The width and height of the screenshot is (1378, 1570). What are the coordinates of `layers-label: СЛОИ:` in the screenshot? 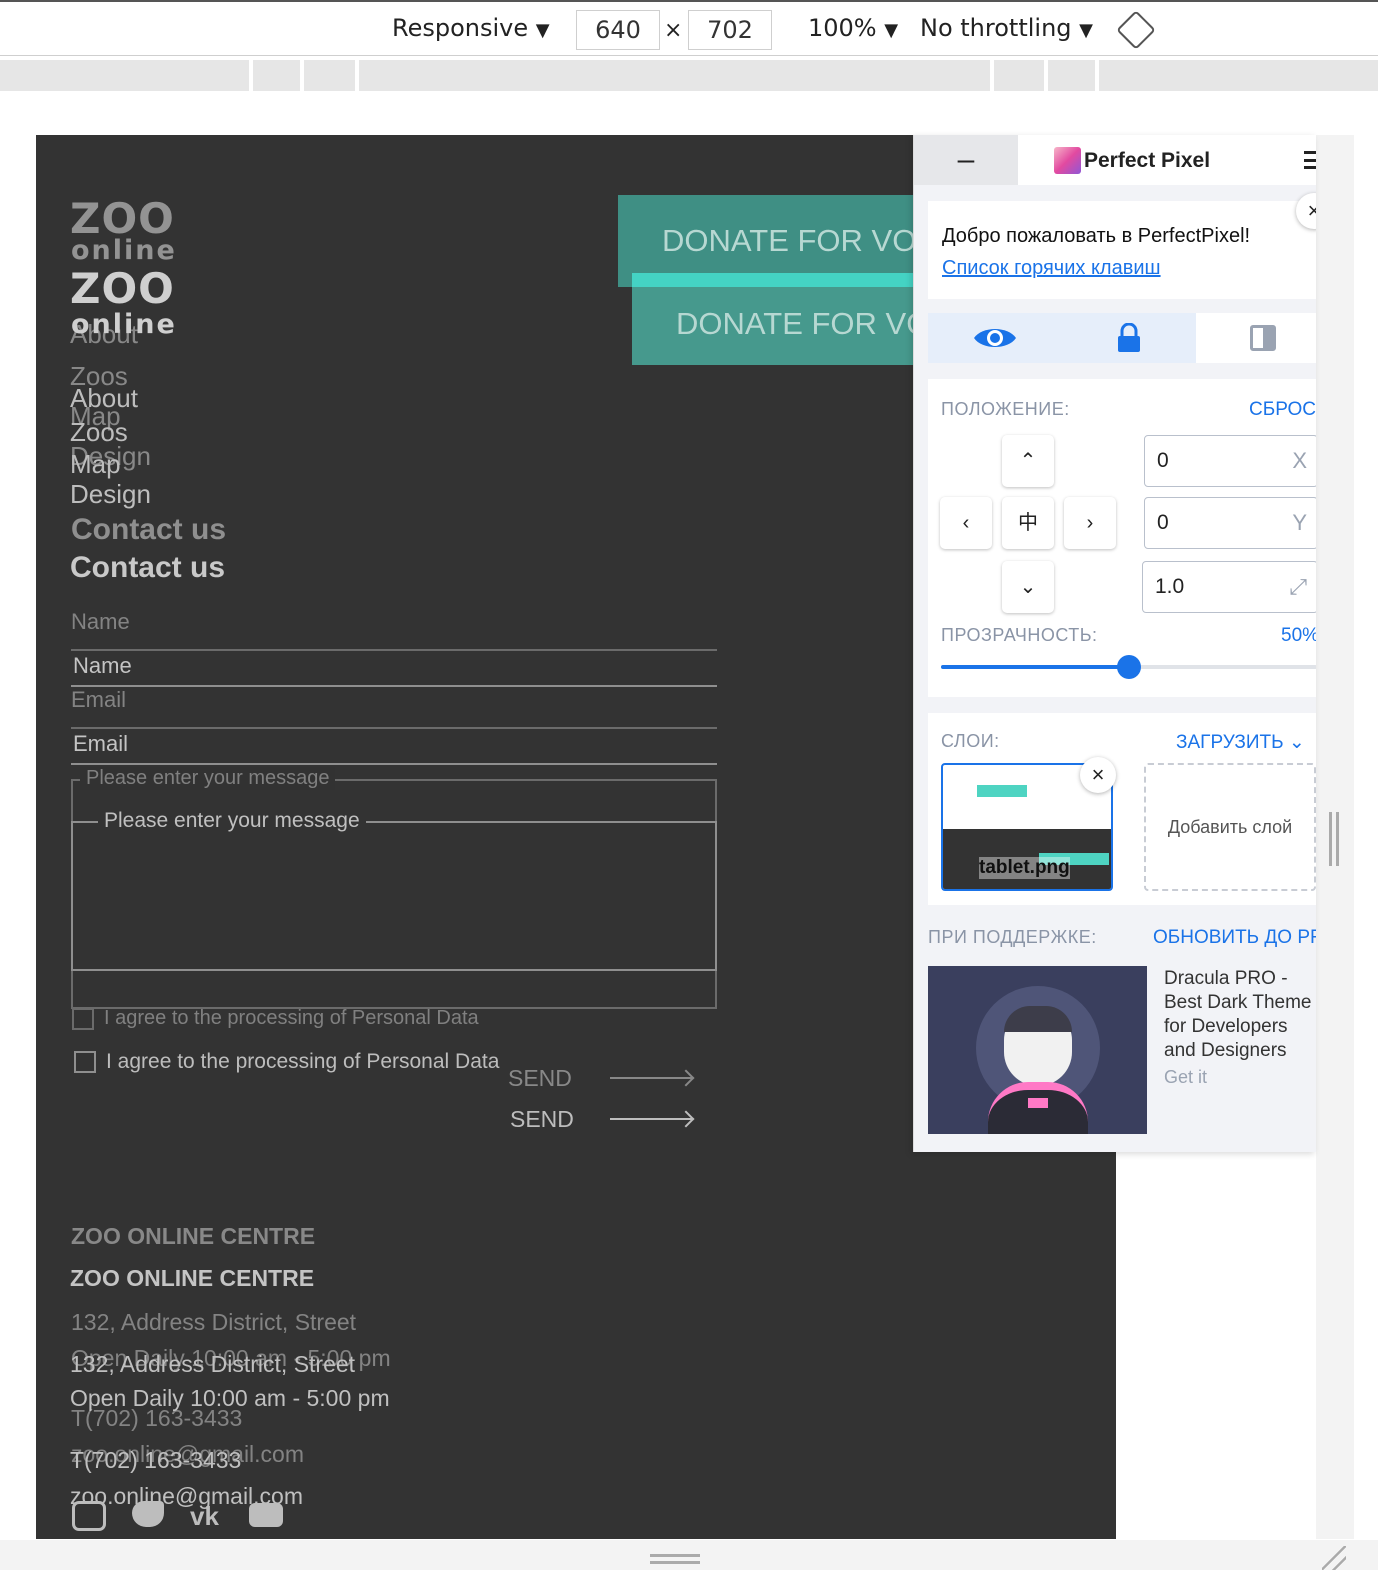 It's located at (970, 741).